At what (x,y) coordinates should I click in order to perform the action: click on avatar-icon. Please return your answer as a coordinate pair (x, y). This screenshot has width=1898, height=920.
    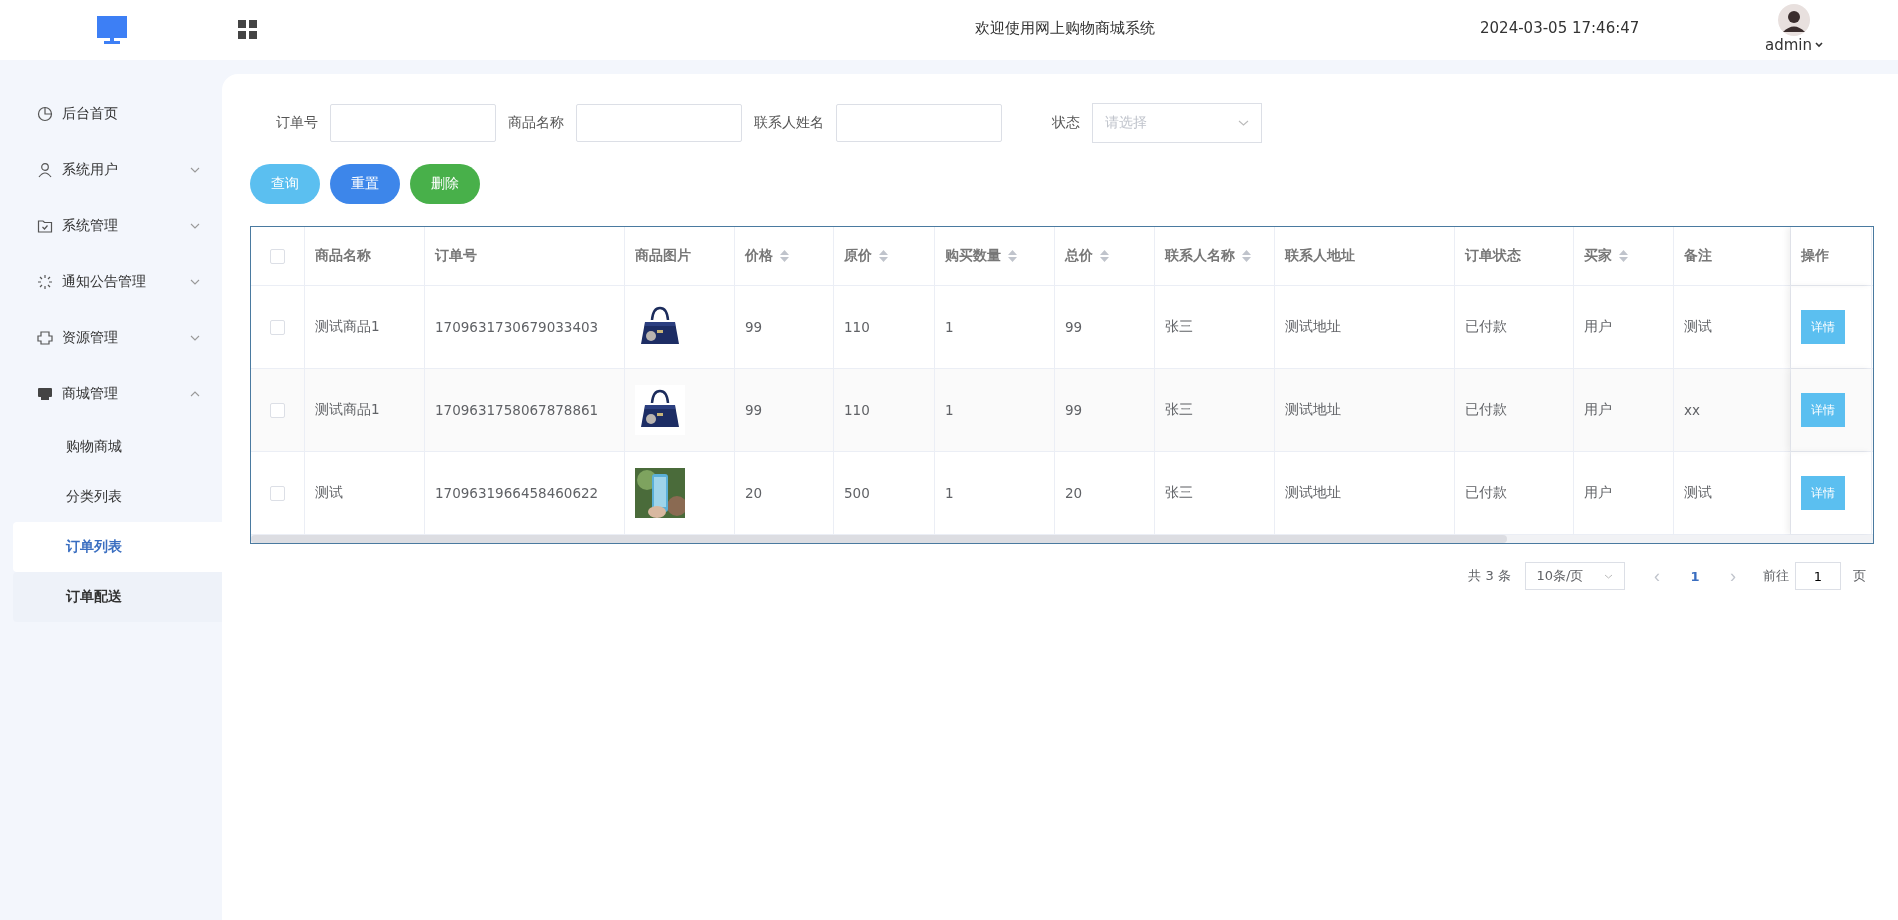
    Looking at the image, I should click on (1794, 20).